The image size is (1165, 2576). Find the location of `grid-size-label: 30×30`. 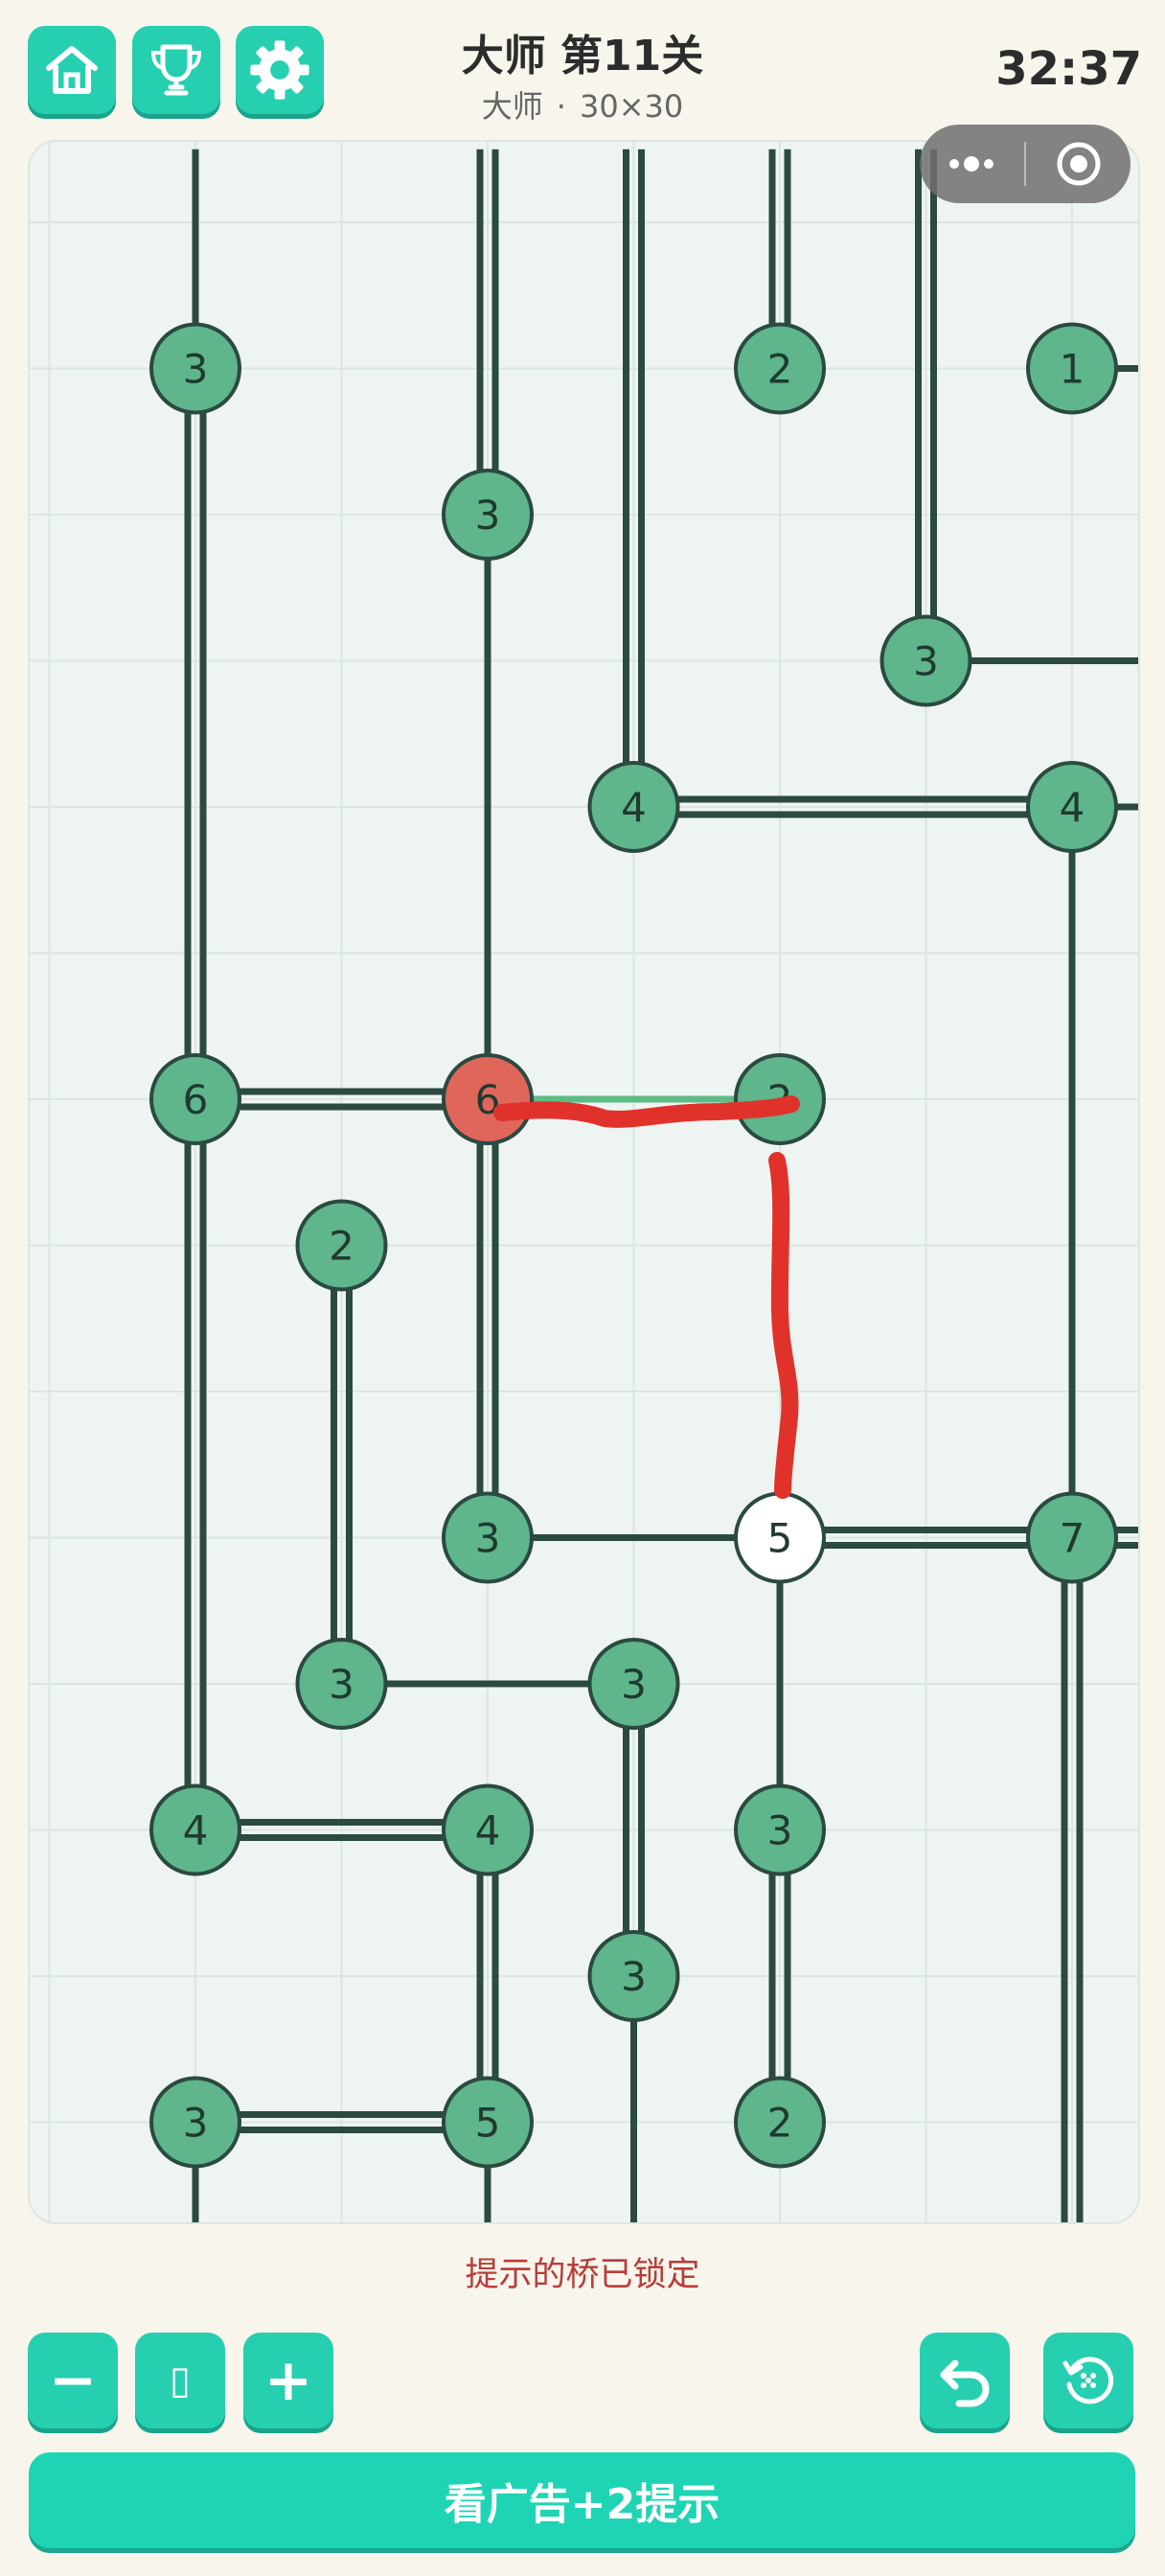

grid-size-label: 30×30 is located at coordinates (631, 106).